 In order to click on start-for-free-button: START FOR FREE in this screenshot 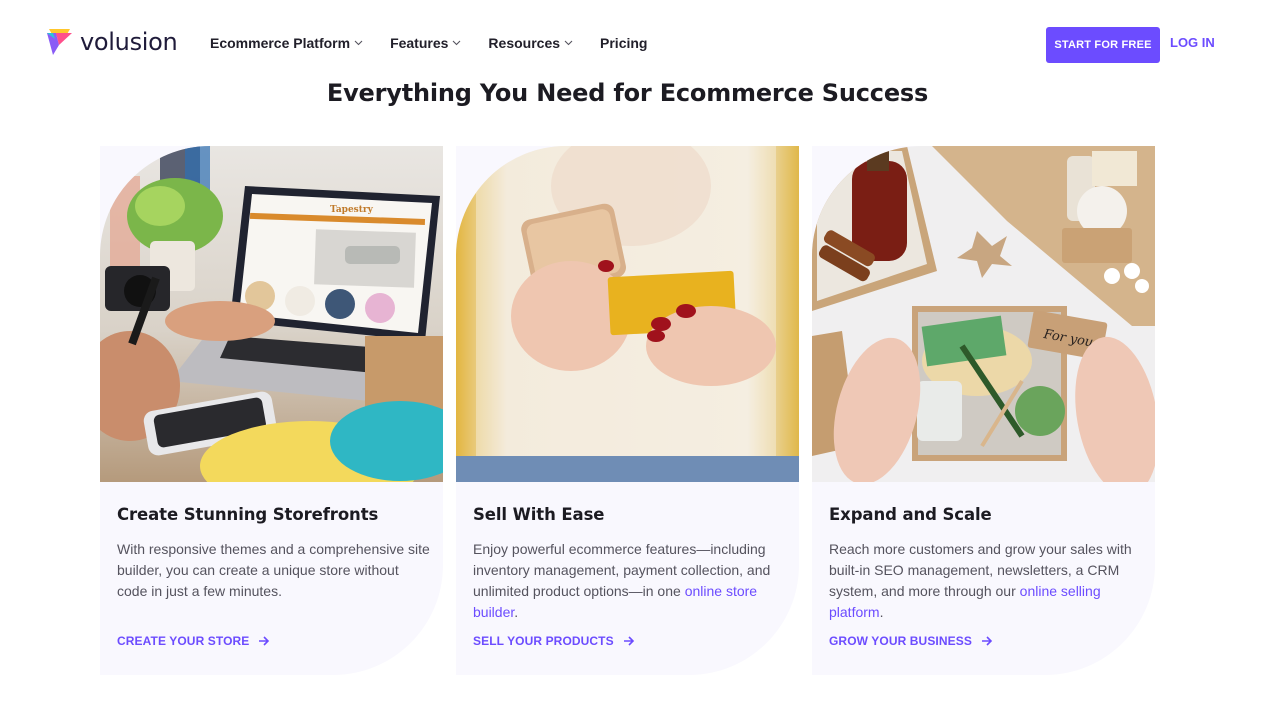, I will do `click(1103, 45)`.